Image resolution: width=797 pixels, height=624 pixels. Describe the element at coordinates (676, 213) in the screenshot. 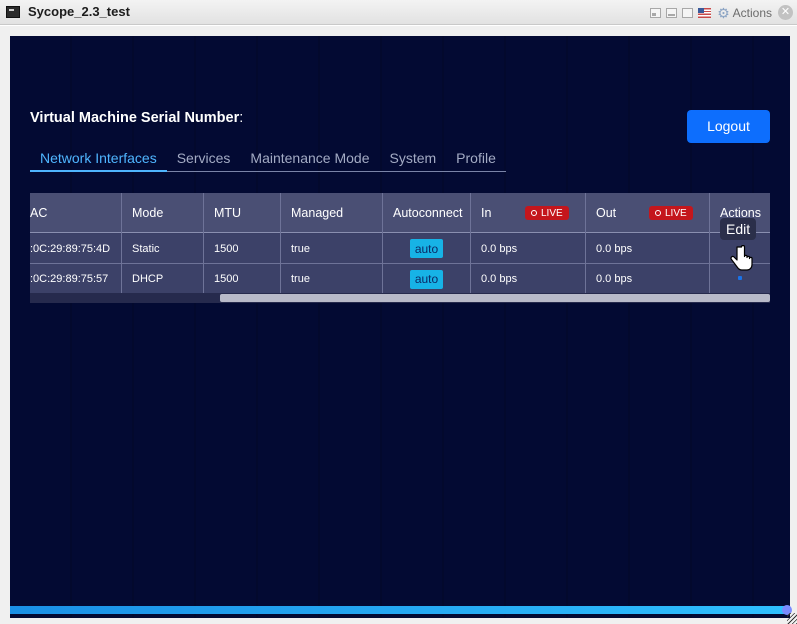

I see `live-badge-out-label: LIVE` at that location.